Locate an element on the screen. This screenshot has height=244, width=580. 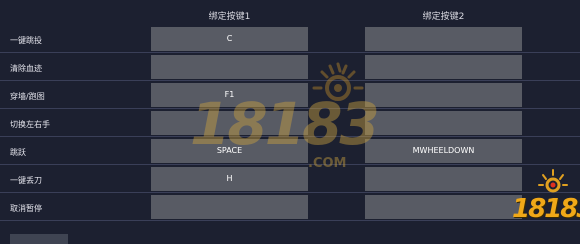
column-header-binding2: 绑定按键2 is located at coordinates (443, 17).